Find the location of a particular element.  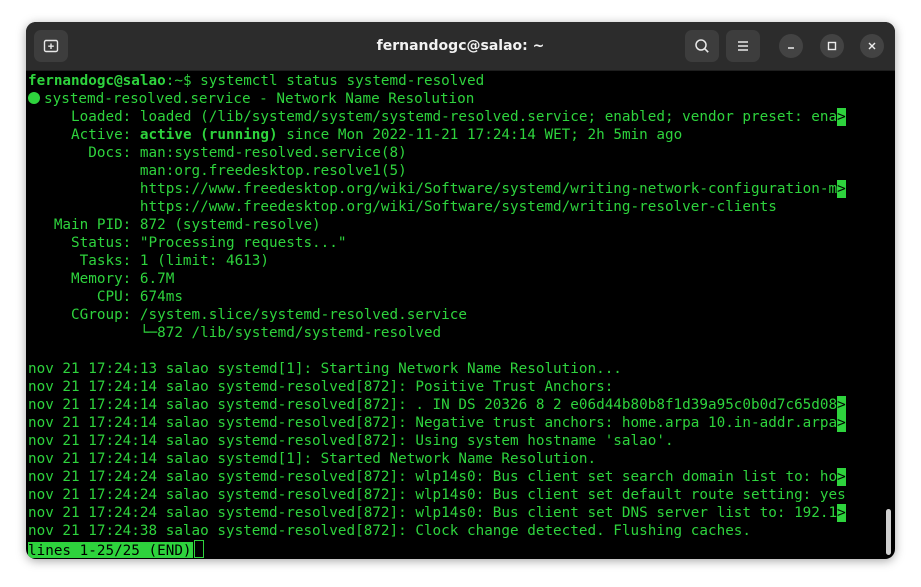

active-state: active (running) is located at coordinates (208, 135).